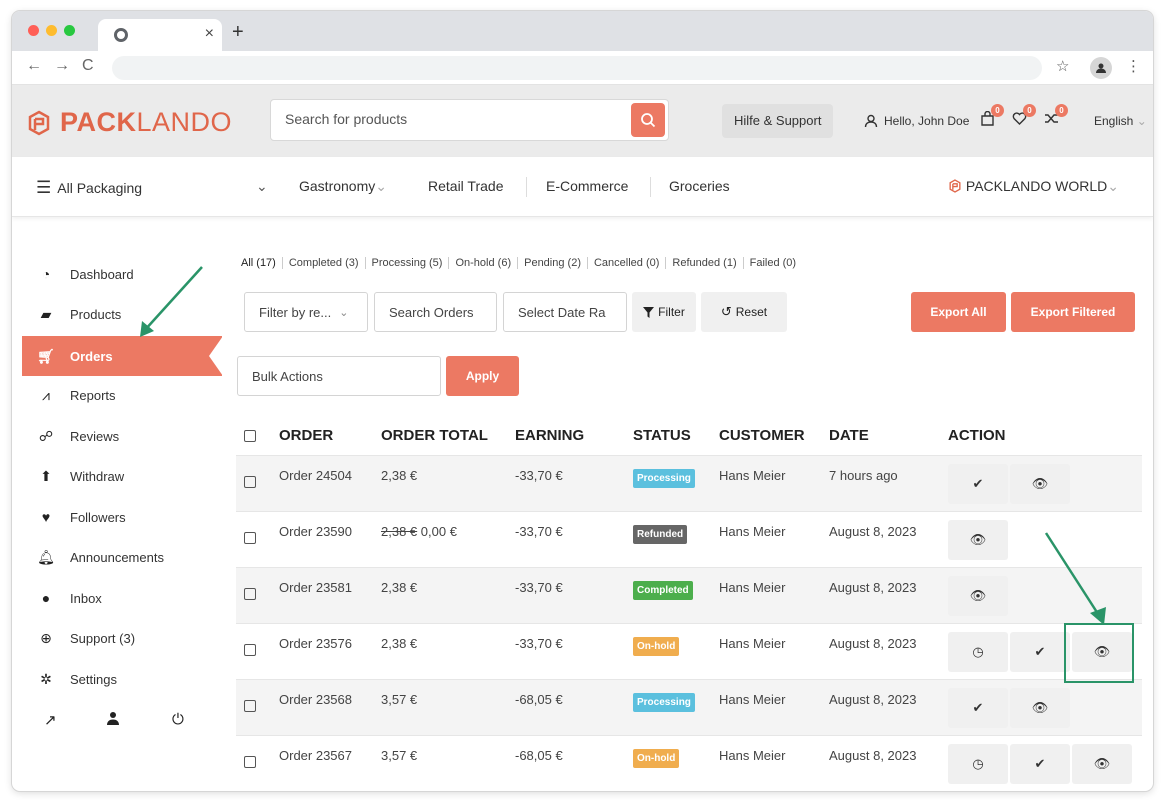 The width and height of the screenshot is (1163, 800). What do you see at coordinates (648, 120) in the screenshot?
I see `search-button` at bounding box center [648, 120].